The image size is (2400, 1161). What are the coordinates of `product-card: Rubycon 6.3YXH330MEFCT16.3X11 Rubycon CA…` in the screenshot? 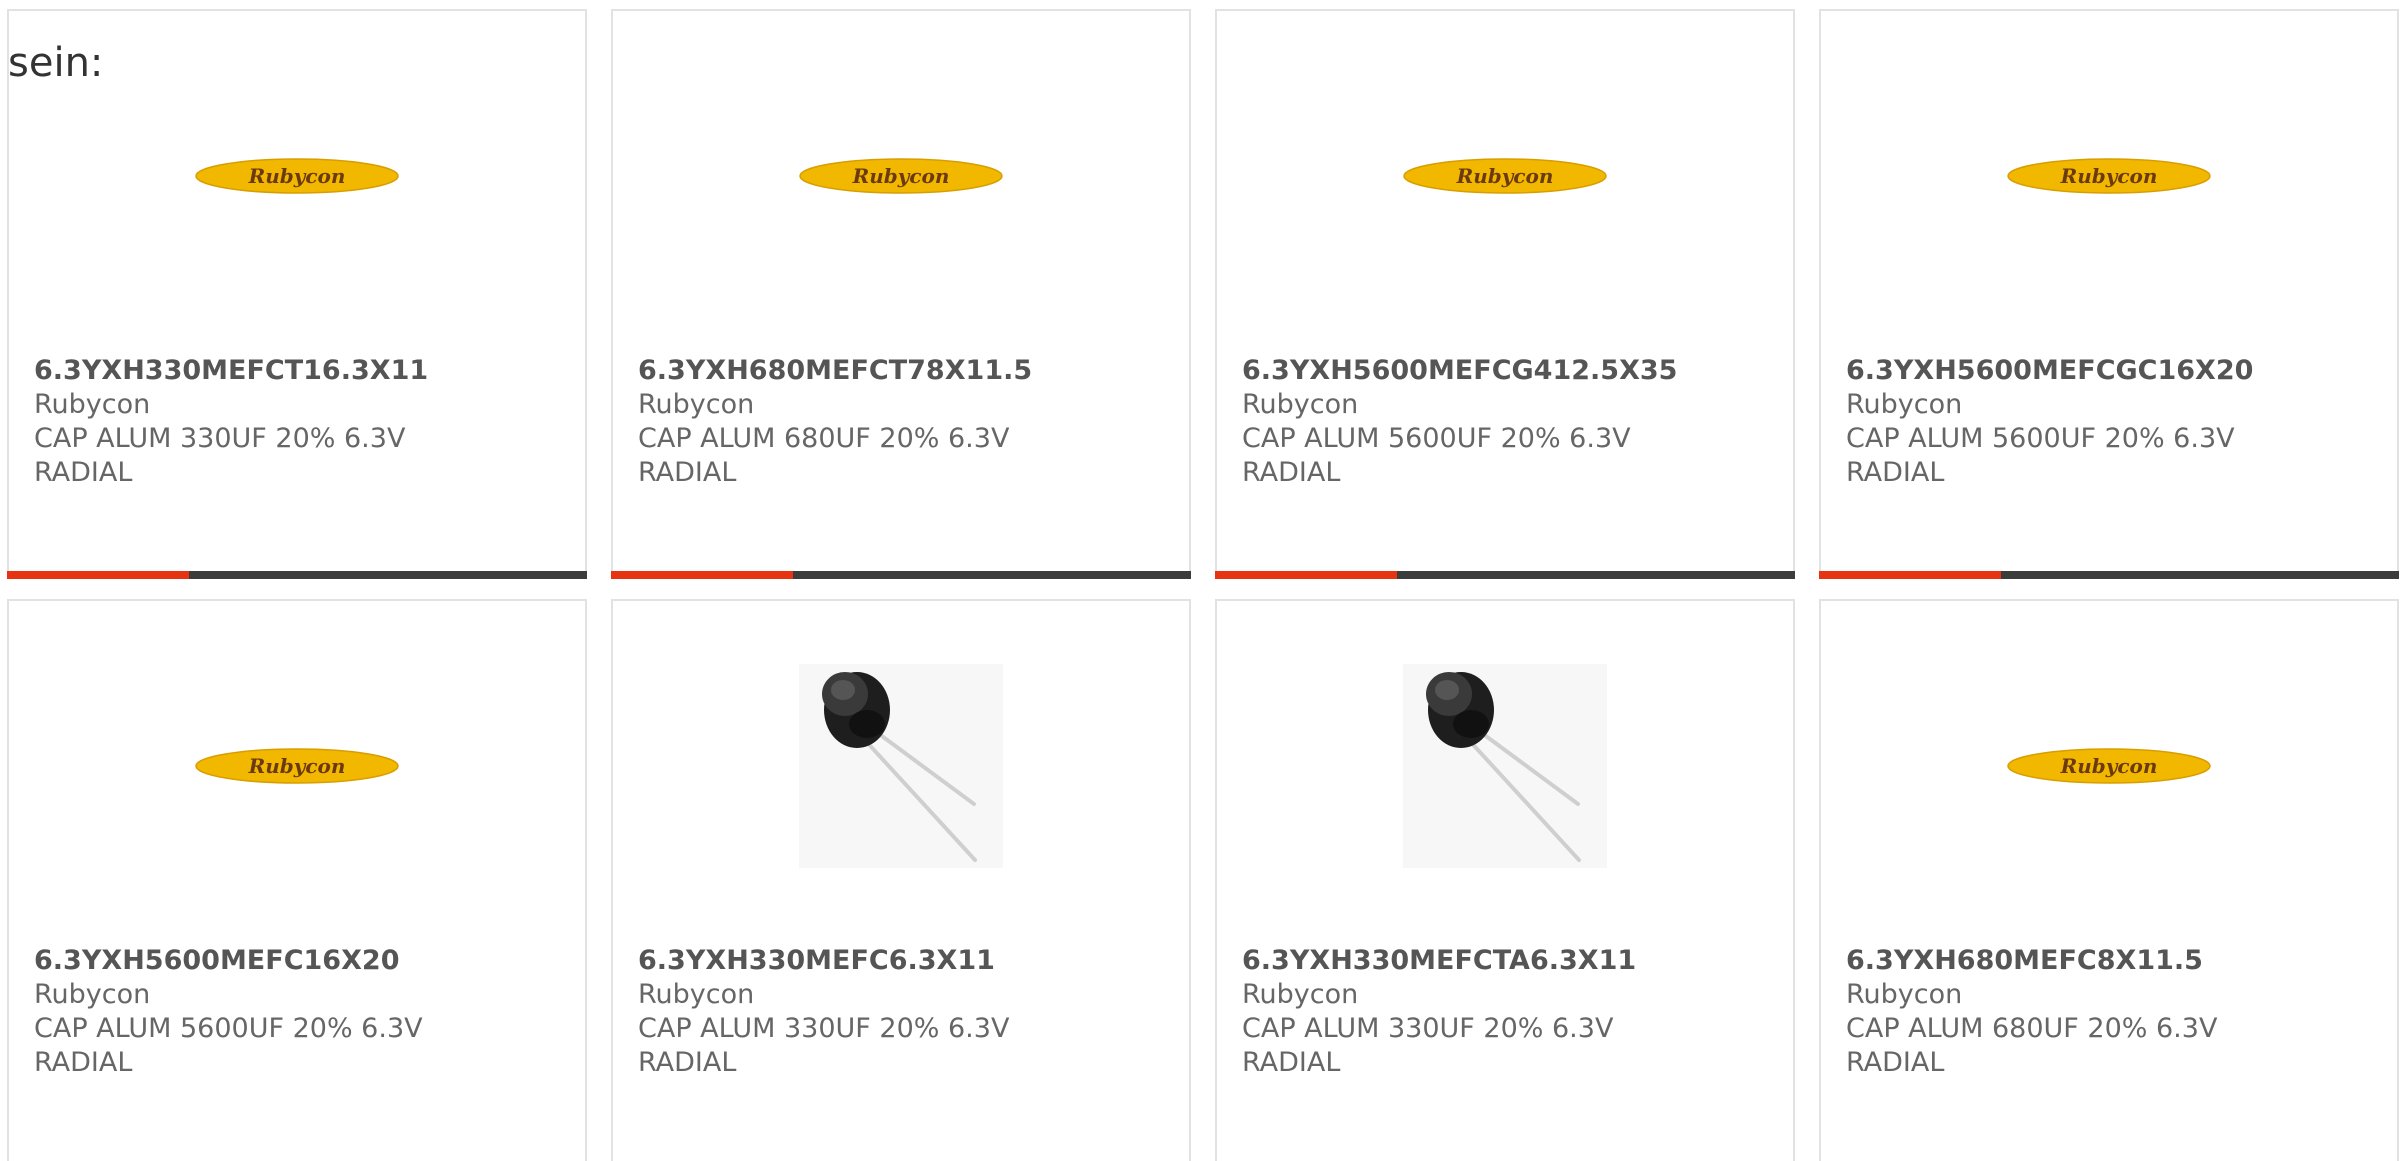 It's located at (297, 294).